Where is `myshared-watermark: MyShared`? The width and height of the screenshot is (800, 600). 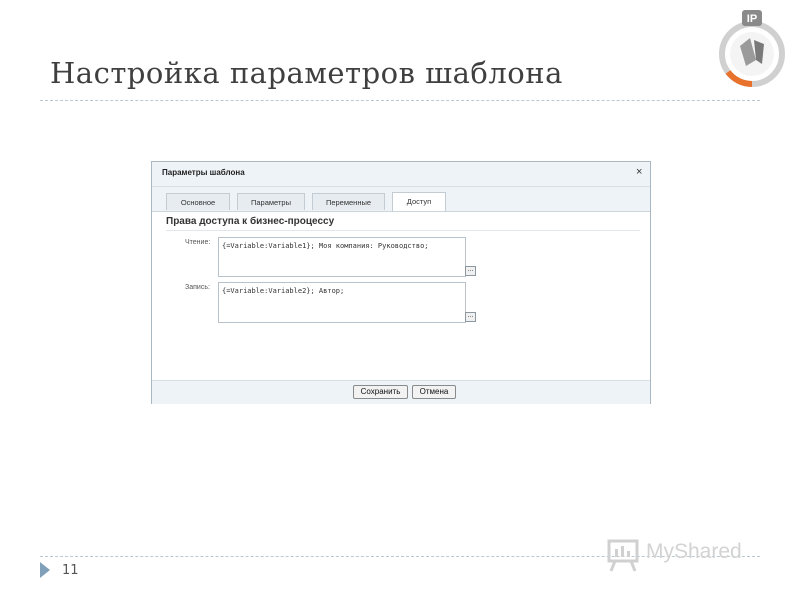
myshared-watermark: MyShared is located at coordinates (694, 551).